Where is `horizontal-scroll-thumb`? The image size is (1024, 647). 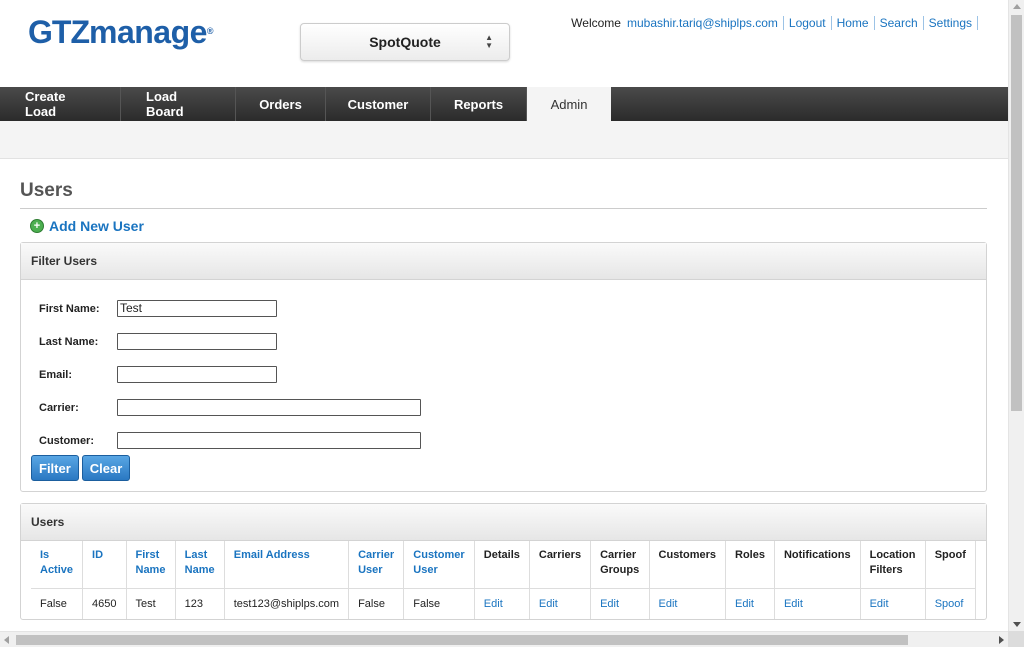 horizontal-scroll-thumb is located at coordinates (462, 640).